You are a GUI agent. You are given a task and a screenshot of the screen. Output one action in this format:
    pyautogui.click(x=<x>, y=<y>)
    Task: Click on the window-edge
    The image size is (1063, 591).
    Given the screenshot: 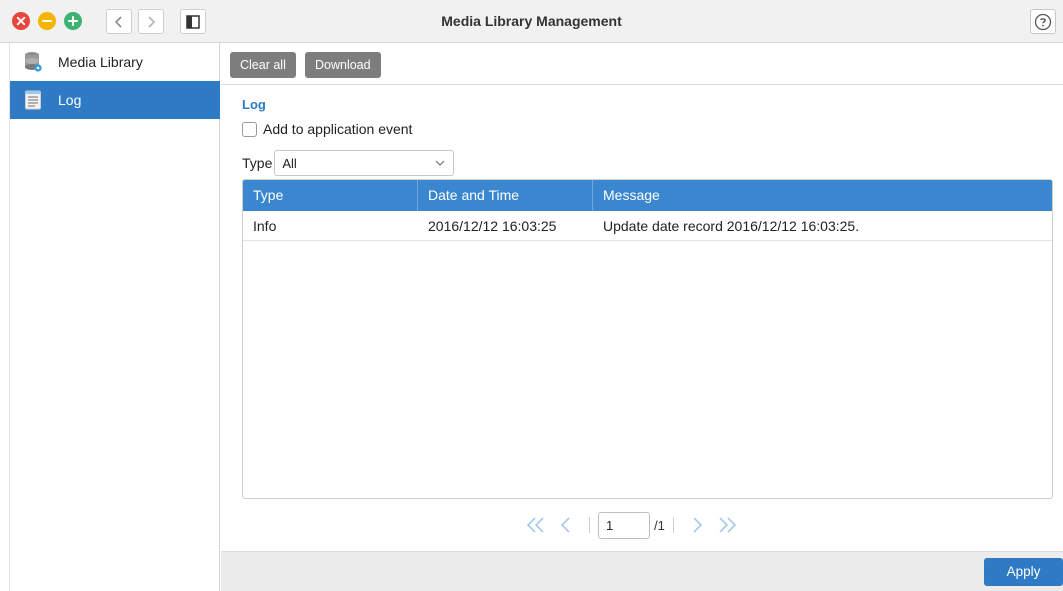 What is the action you would take?
    pyautogui.click(x=5, y=317)
    